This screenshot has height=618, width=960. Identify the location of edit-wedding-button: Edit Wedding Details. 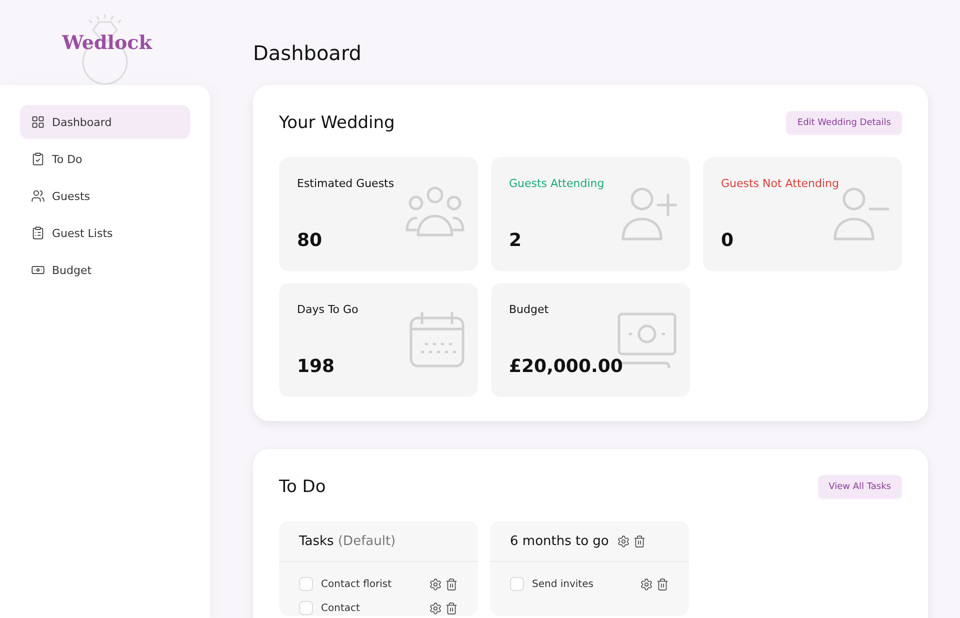
(844, 123).